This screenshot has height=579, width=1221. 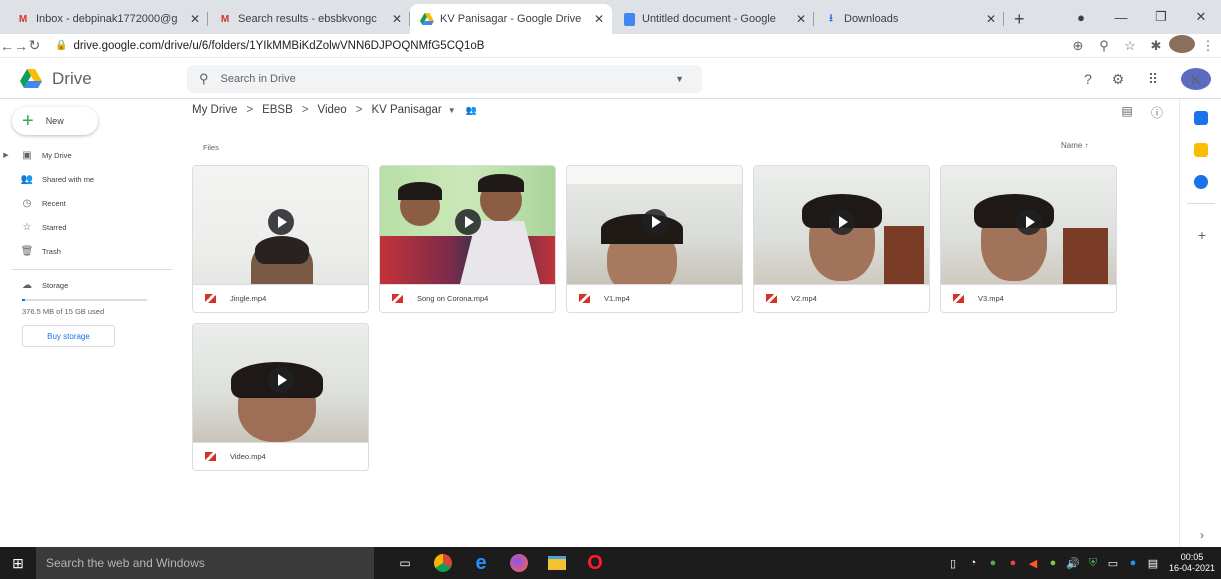 I want to click on file-footer: Video.mp4, so click(x=280, y=456).